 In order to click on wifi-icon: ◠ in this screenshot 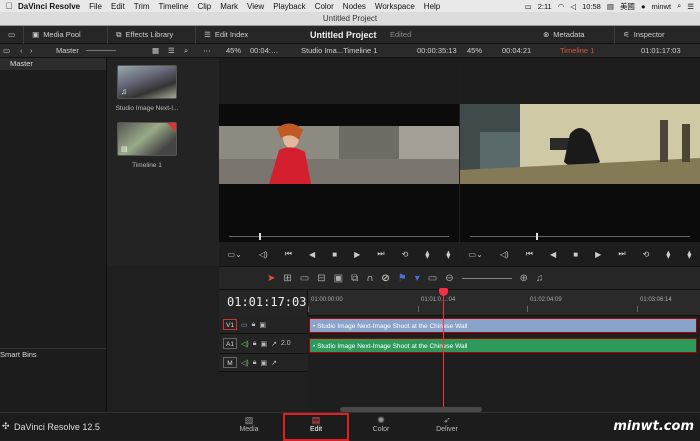, I will do `click(561, 6)`.